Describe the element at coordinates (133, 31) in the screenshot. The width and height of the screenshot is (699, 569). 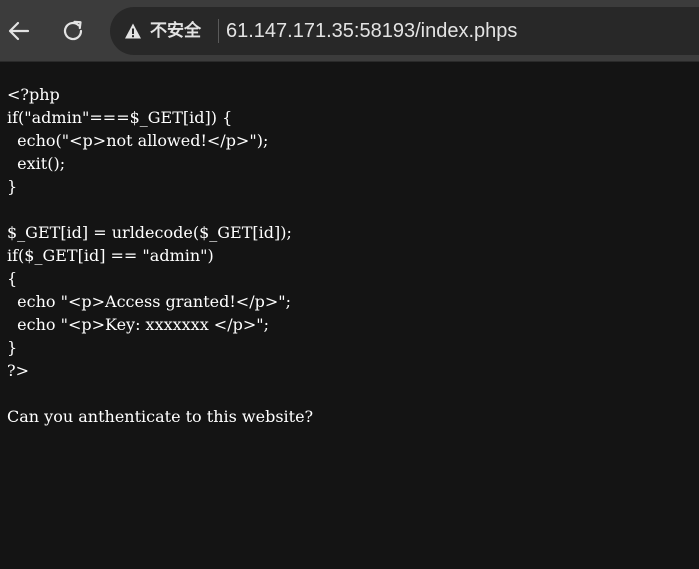
I see `warning-triangle-icon` at that location.